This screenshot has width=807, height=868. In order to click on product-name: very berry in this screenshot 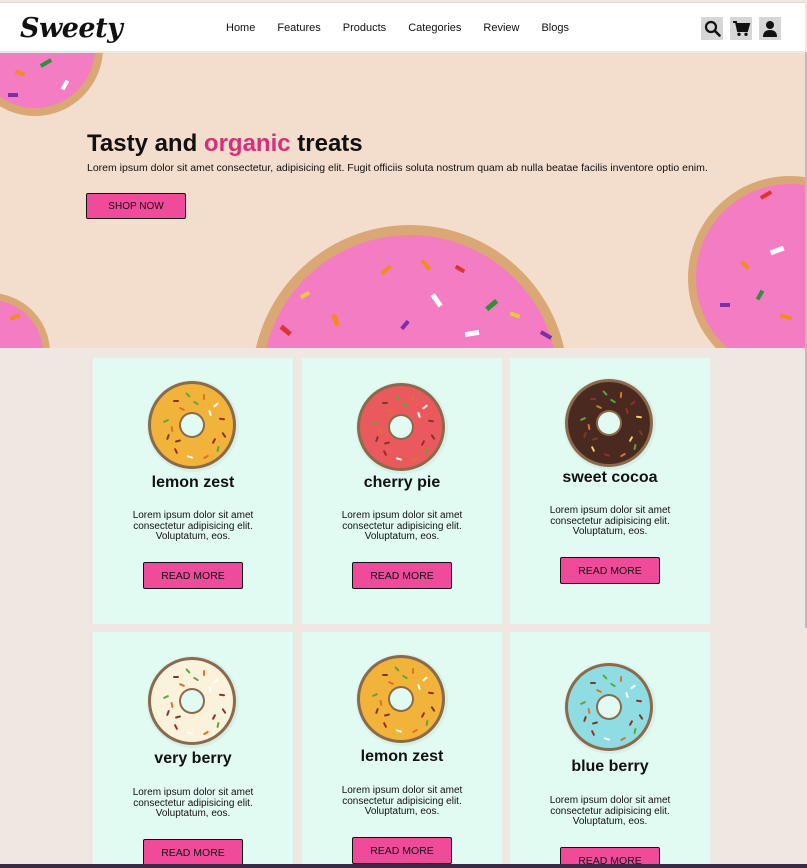, I will do `click(193, 758)`.